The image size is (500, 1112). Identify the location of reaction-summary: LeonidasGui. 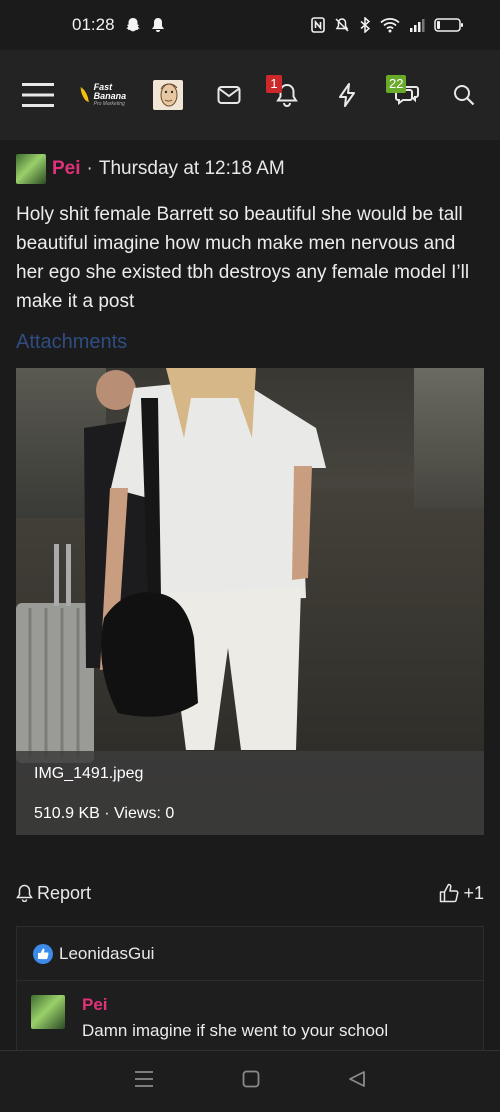
(250, 954).